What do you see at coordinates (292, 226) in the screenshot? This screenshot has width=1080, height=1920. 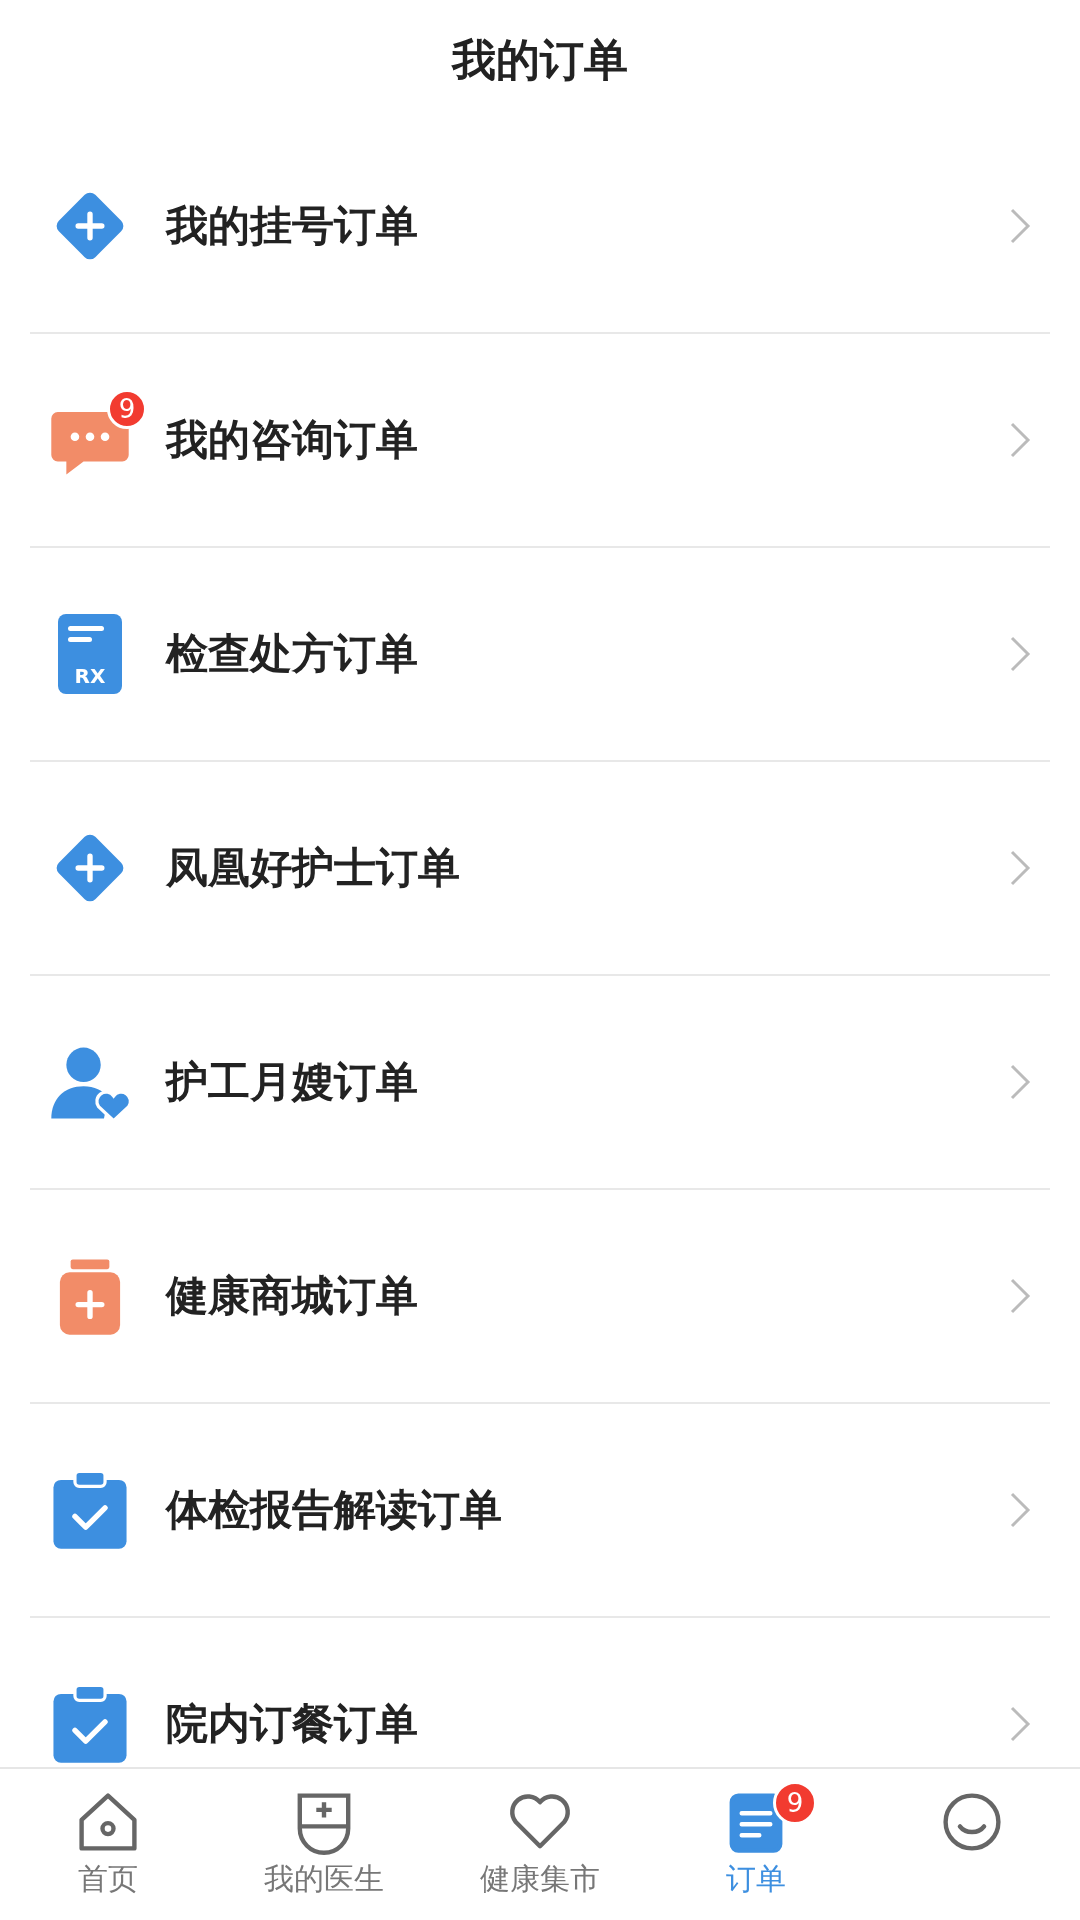 I see `order-label: 我的挂号订单` at bounding box center [292, 226].